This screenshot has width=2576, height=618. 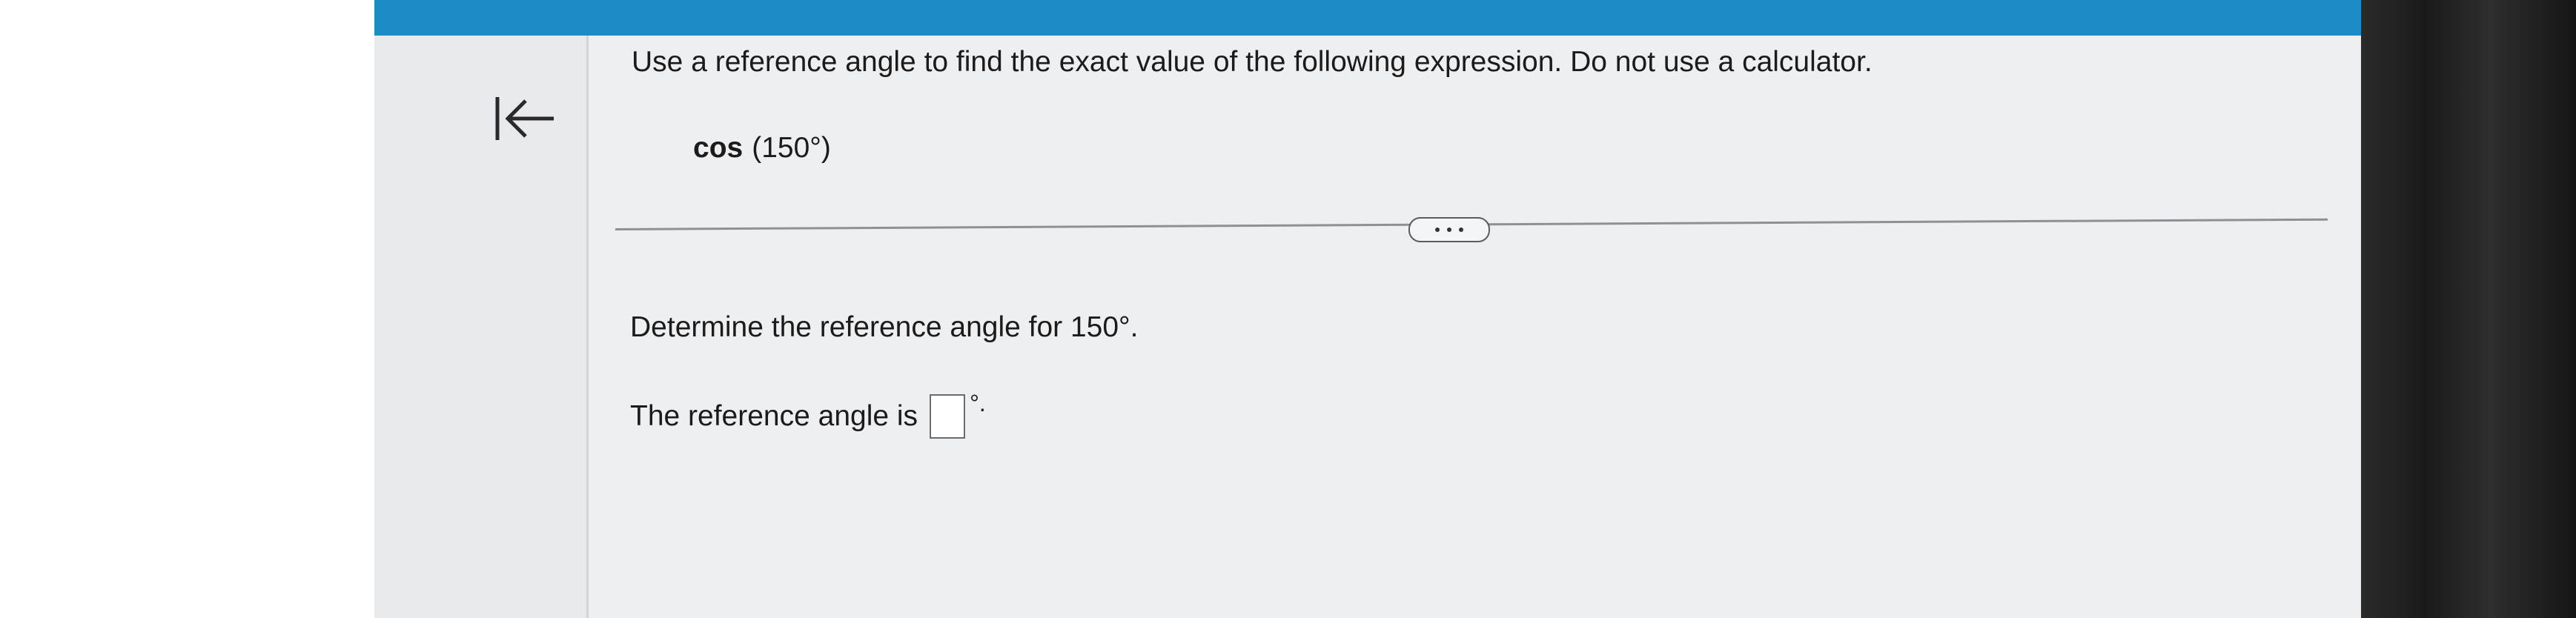 What do you see at coordinates (718, 148) in the screenshot?
I see `expression-function: cos` at bounding box center [718, 148].